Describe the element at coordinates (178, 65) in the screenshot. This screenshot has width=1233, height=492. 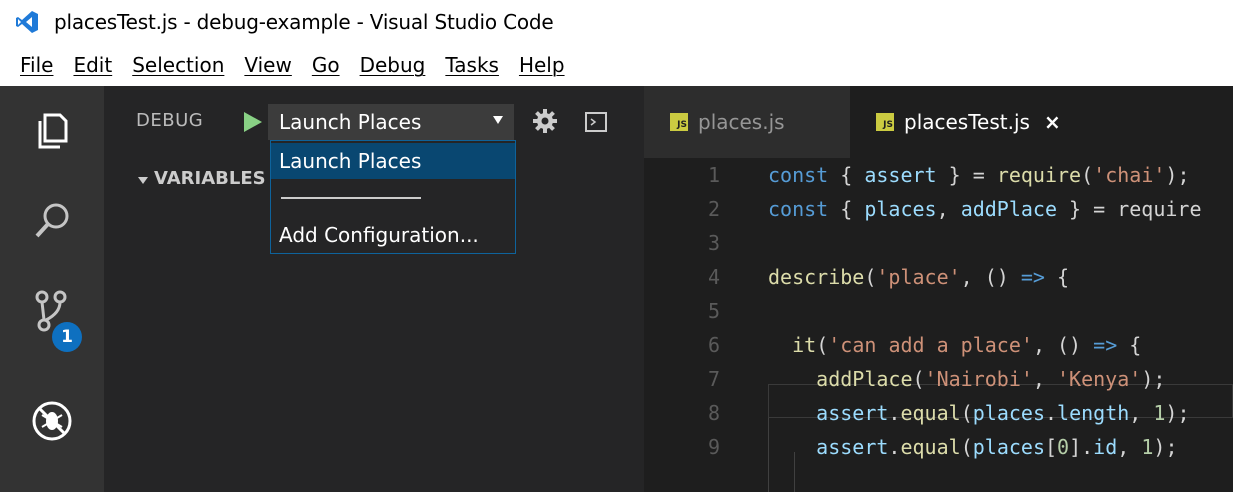
I see `menu-selection: Selection` at that location.